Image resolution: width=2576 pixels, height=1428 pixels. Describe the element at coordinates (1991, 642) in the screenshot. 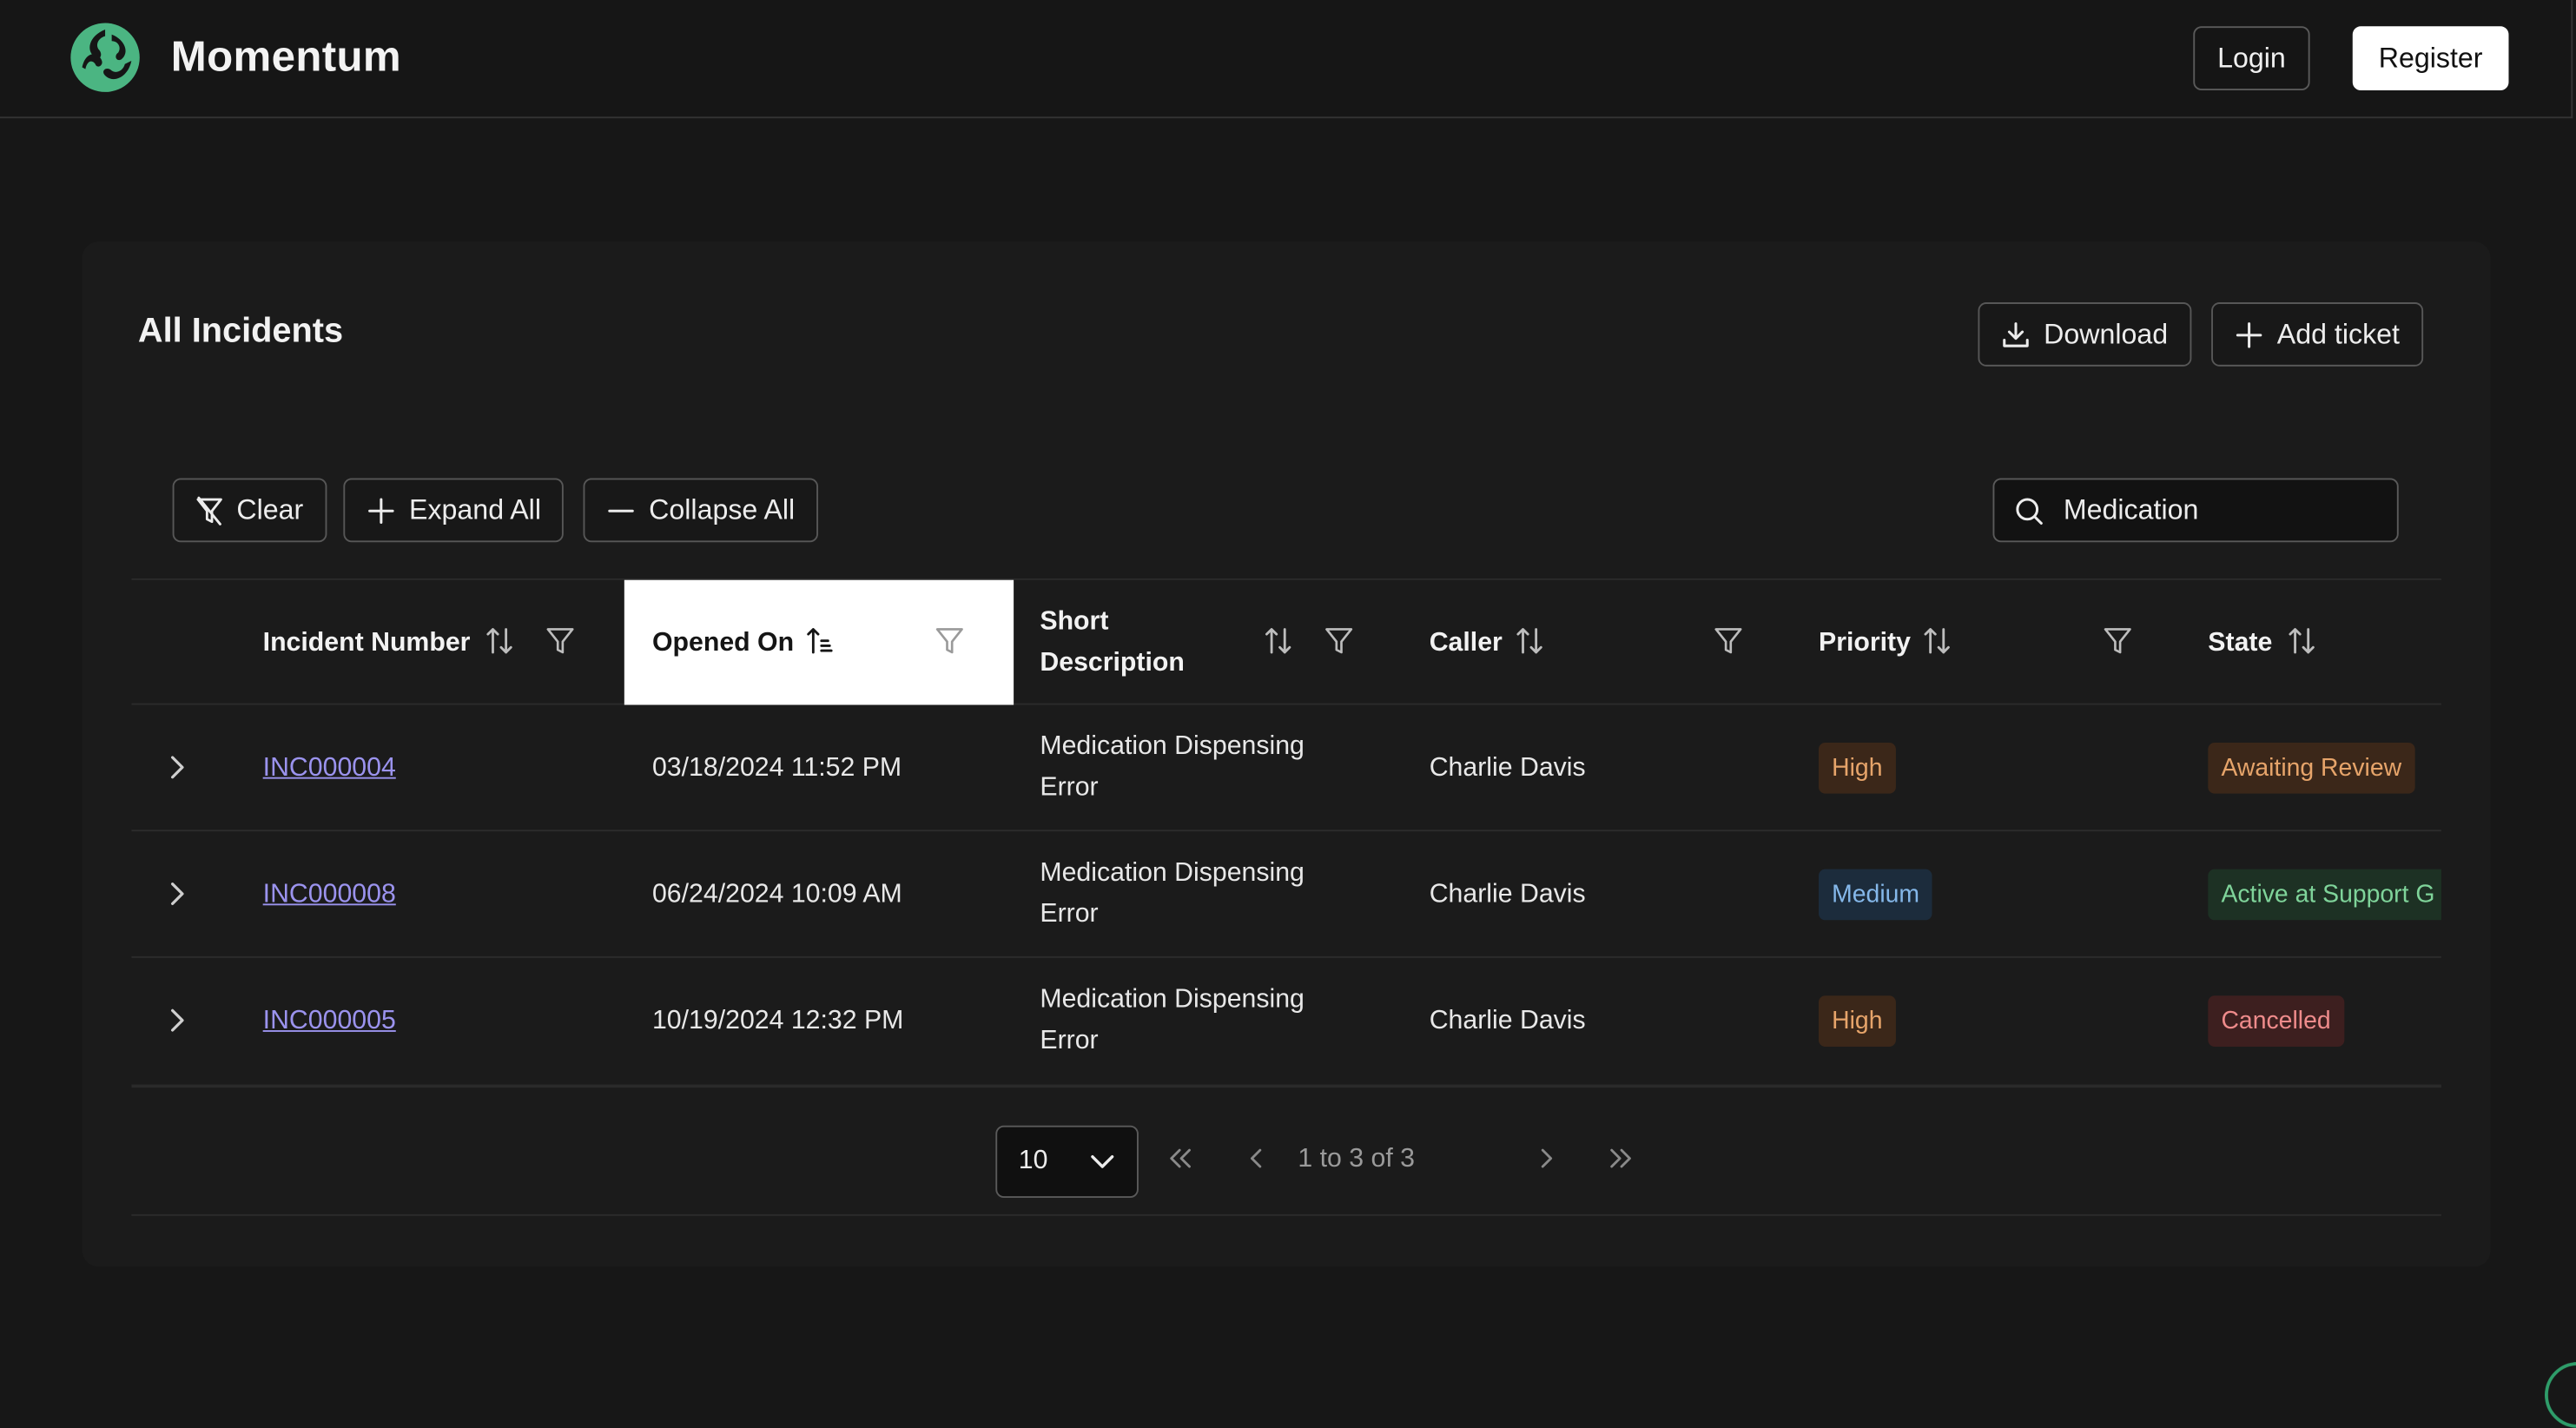

I see `column-header-priority: Priority` at that location.